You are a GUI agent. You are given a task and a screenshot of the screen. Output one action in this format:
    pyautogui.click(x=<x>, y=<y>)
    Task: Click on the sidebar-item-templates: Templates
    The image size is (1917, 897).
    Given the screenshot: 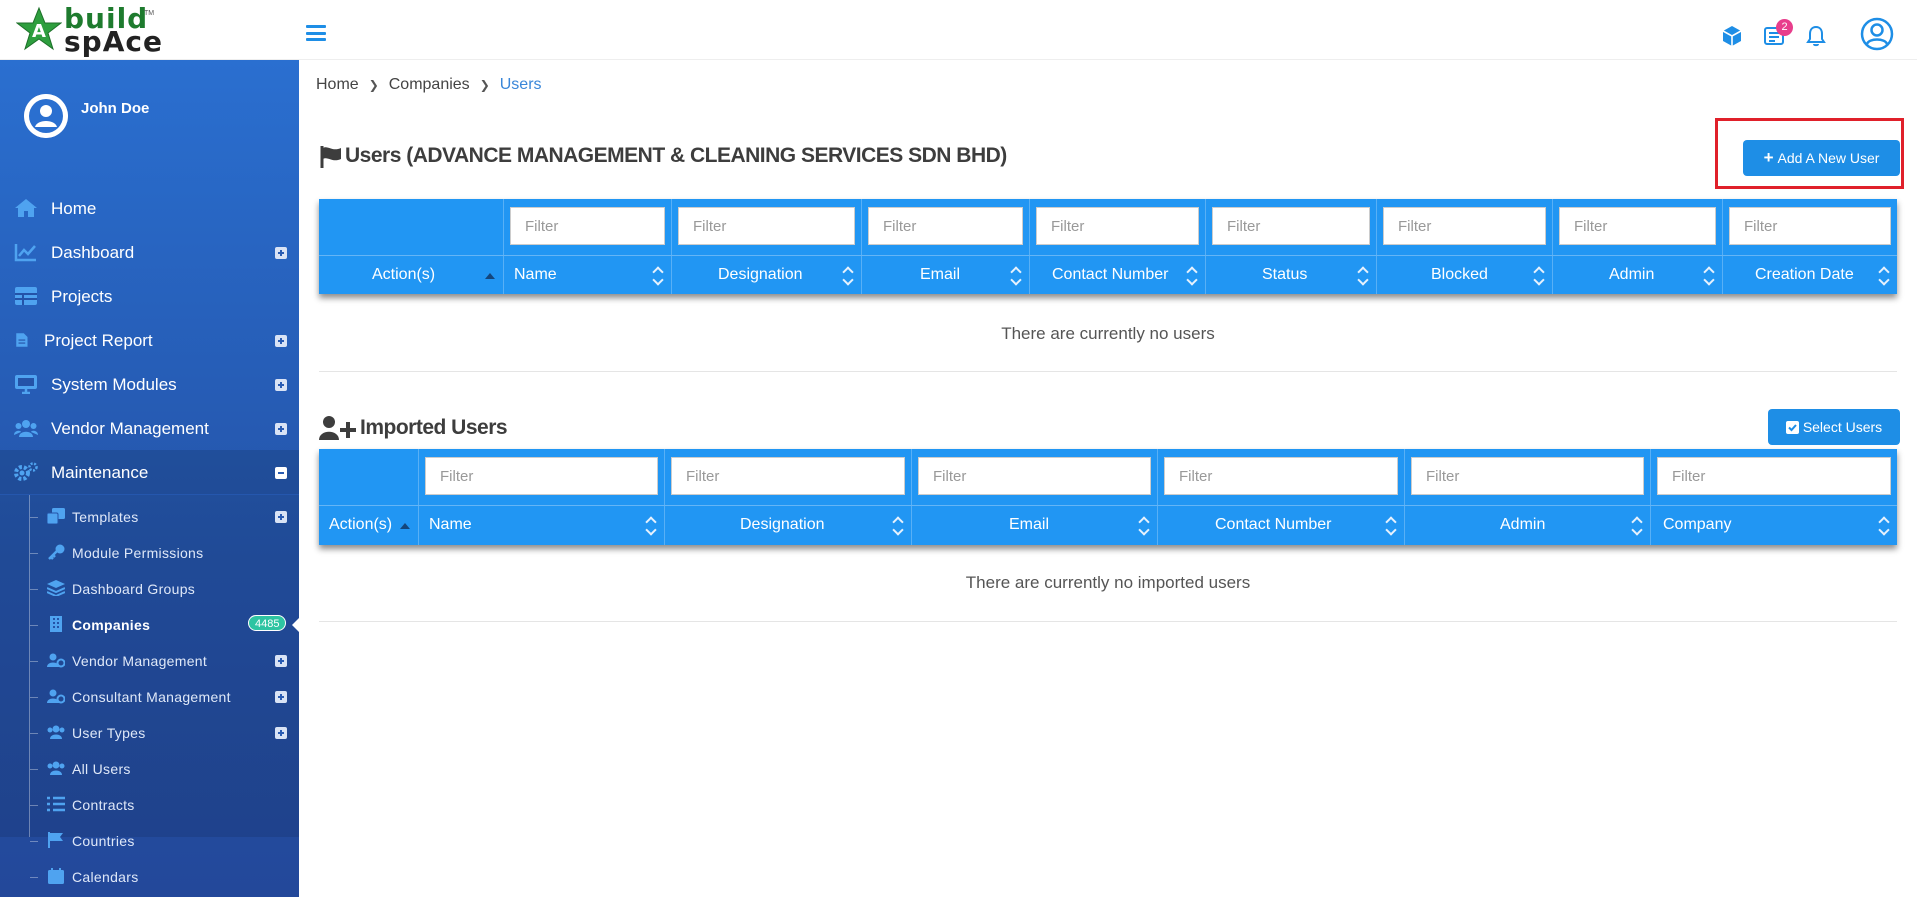 What is the action you would take?
    pyautogui.click(x=149, y=517)
    